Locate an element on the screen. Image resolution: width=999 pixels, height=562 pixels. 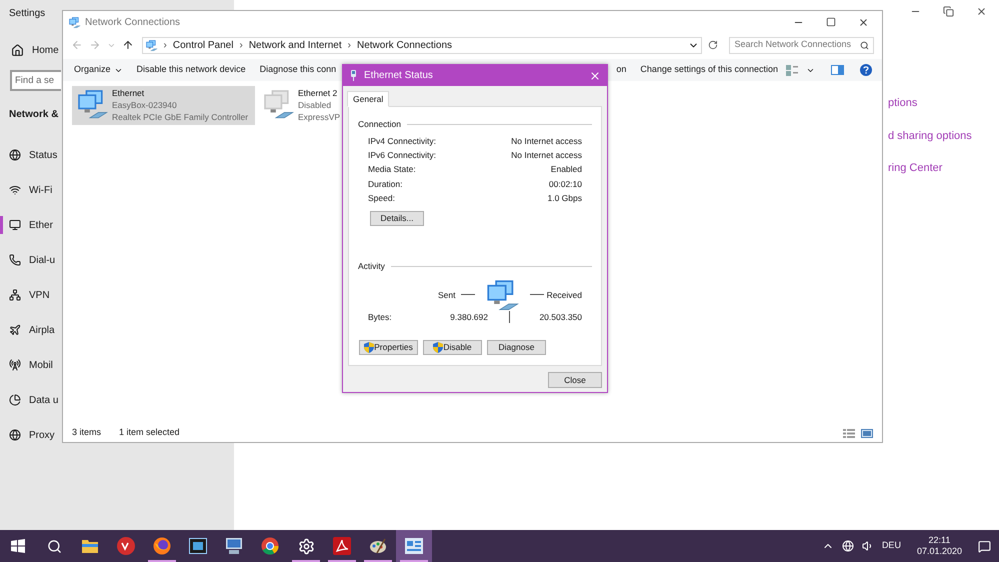
connection-network: EasyBox-023940 is located at coordinates (145, 105).